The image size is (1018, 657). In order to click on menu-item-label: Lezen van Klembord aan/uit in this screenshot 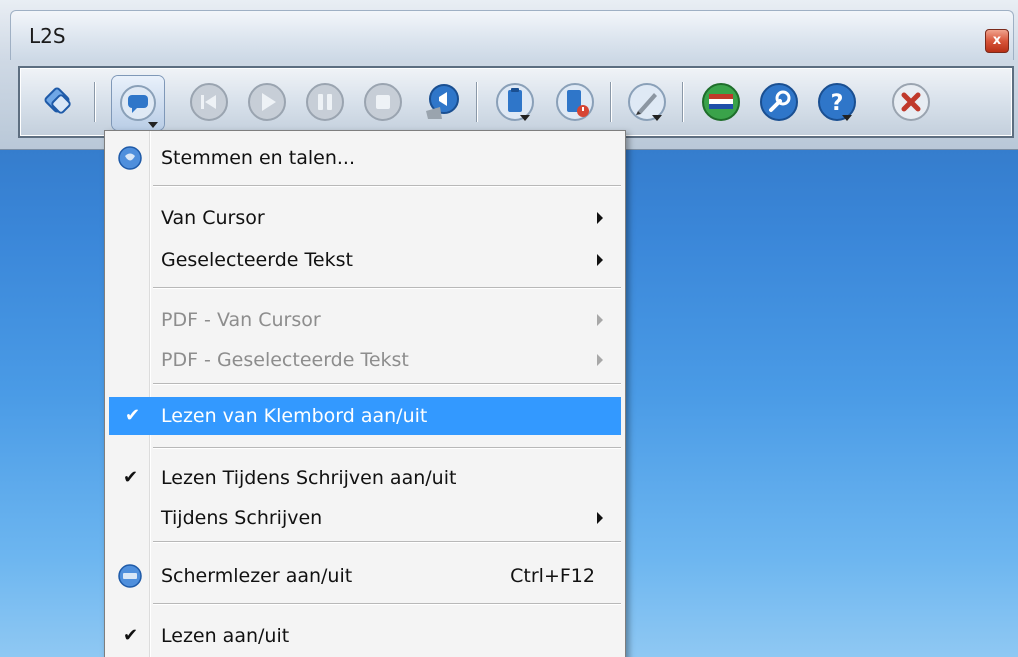, I will do `click(294, 416)`.